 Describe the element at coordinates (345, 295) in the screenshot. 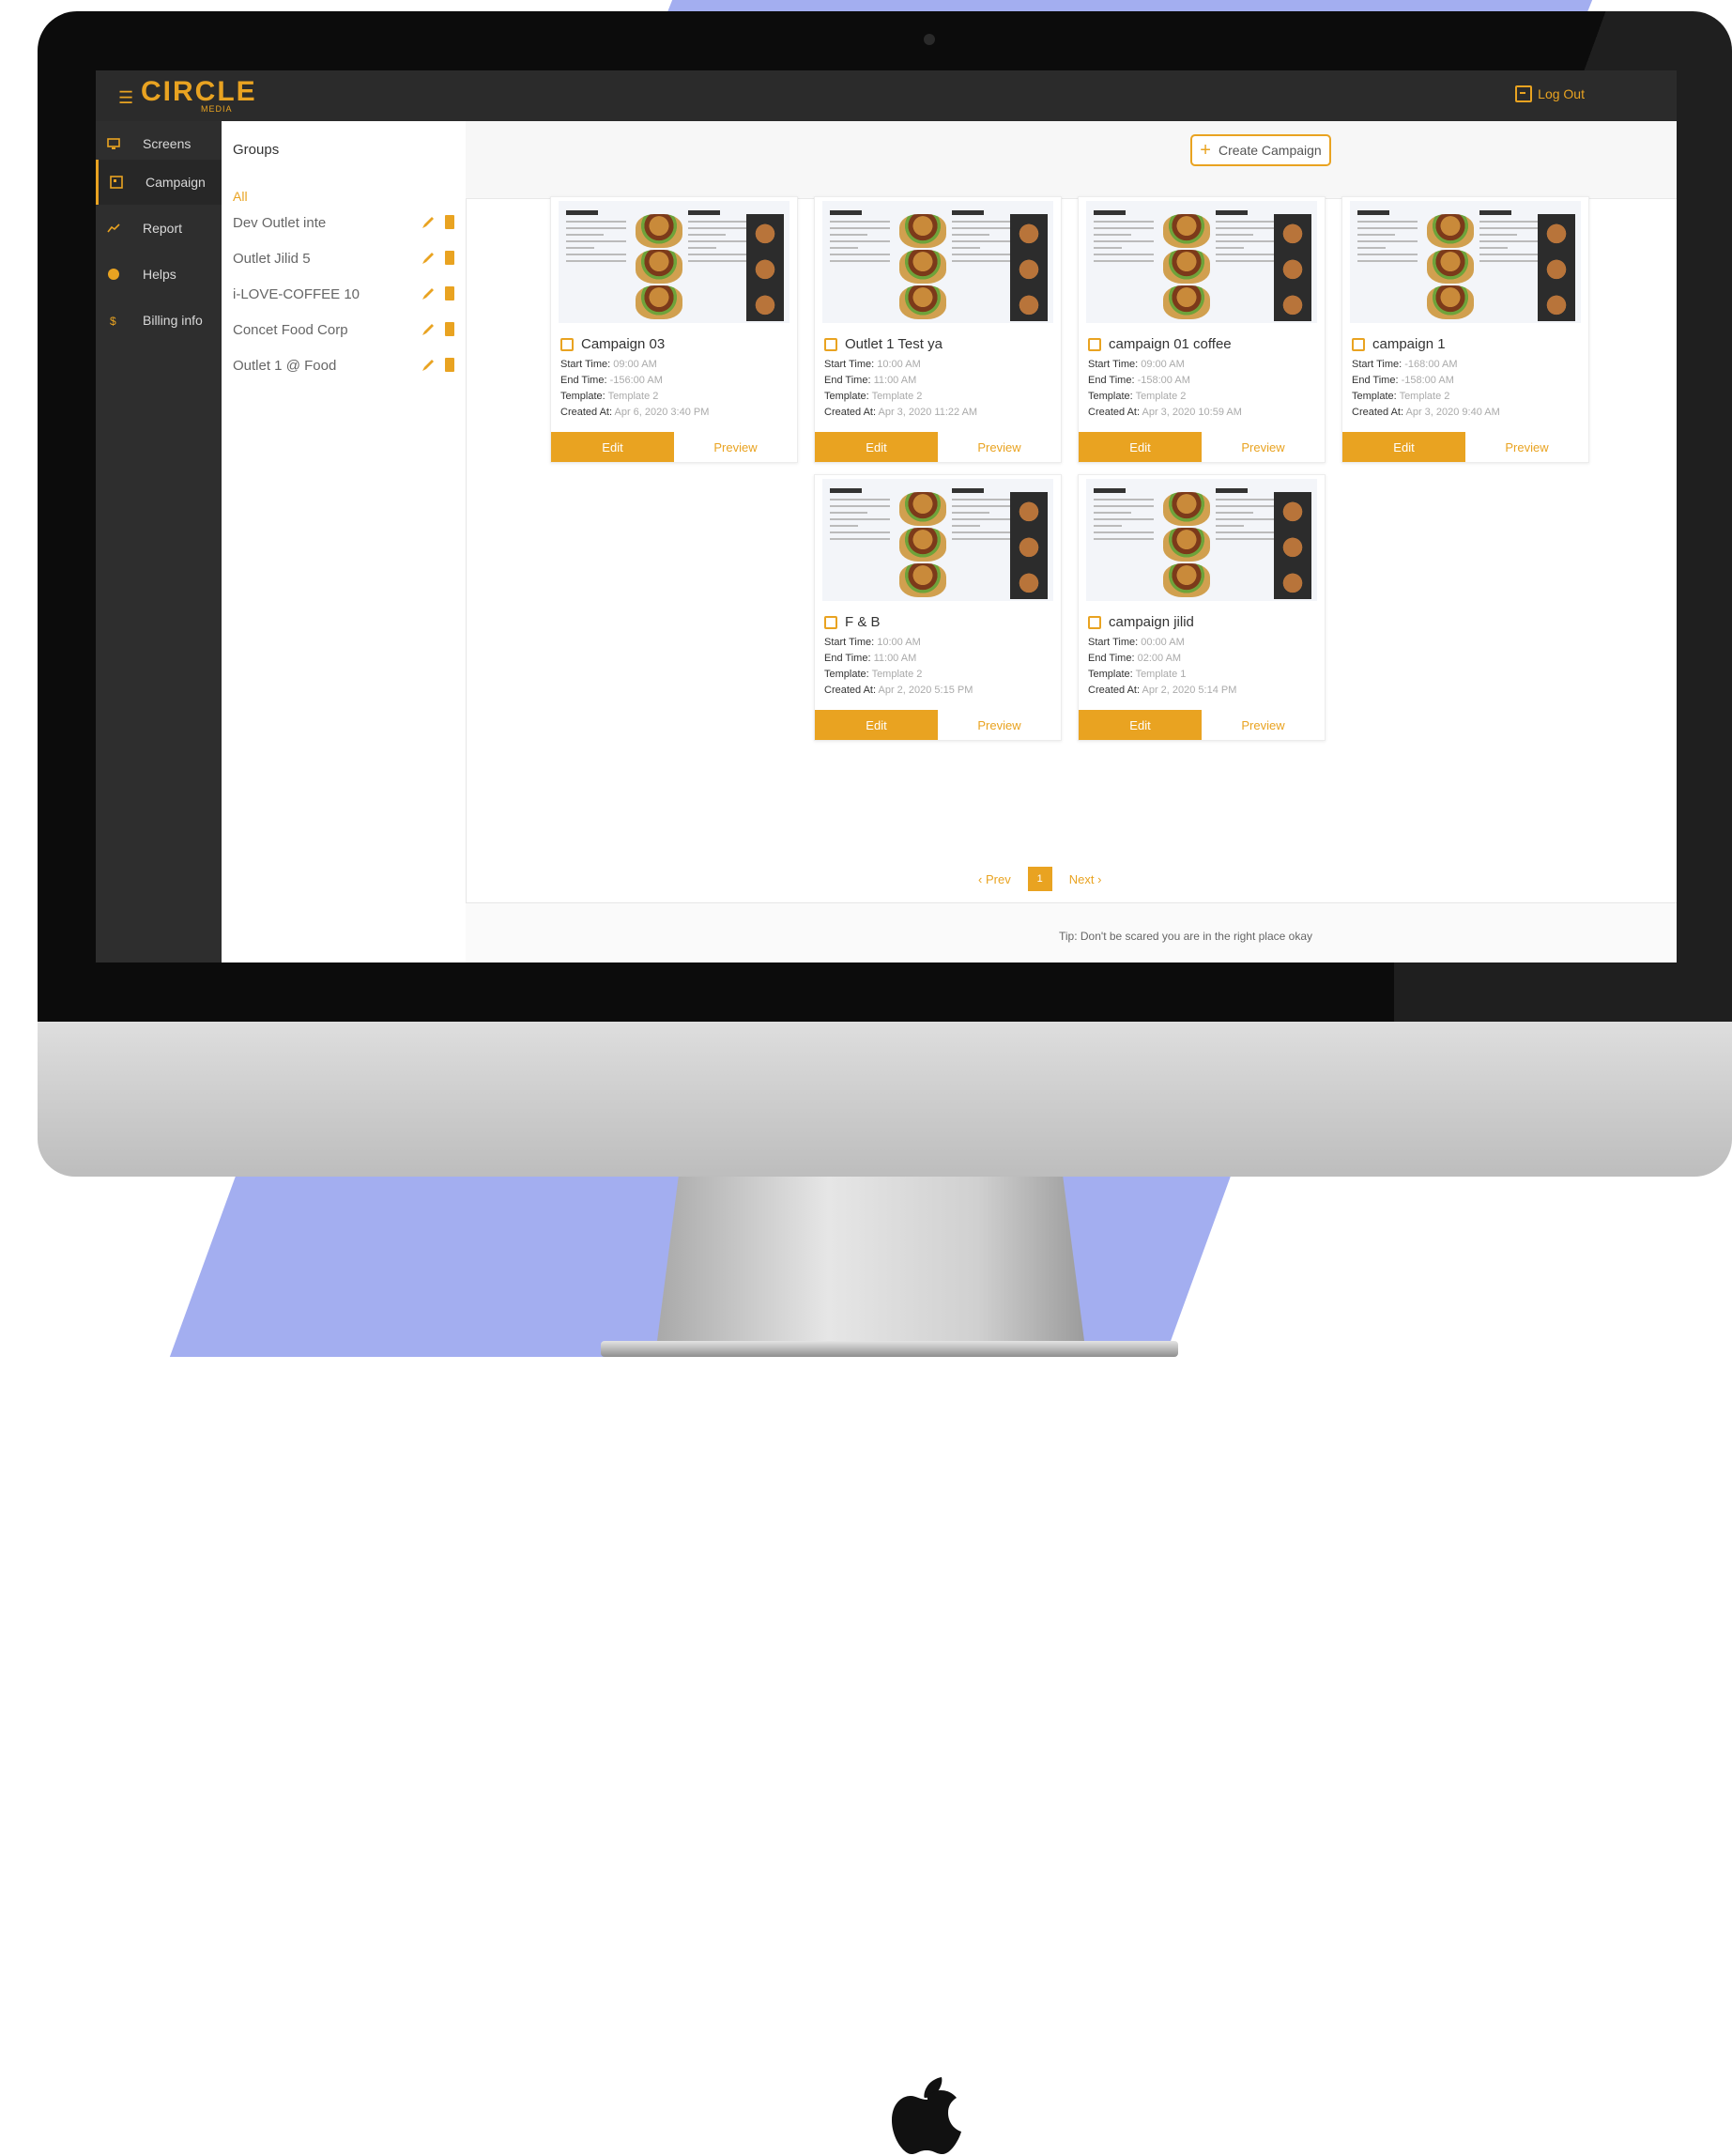

I see `group-item: i-LOVE-COFFEE 10` at that location.